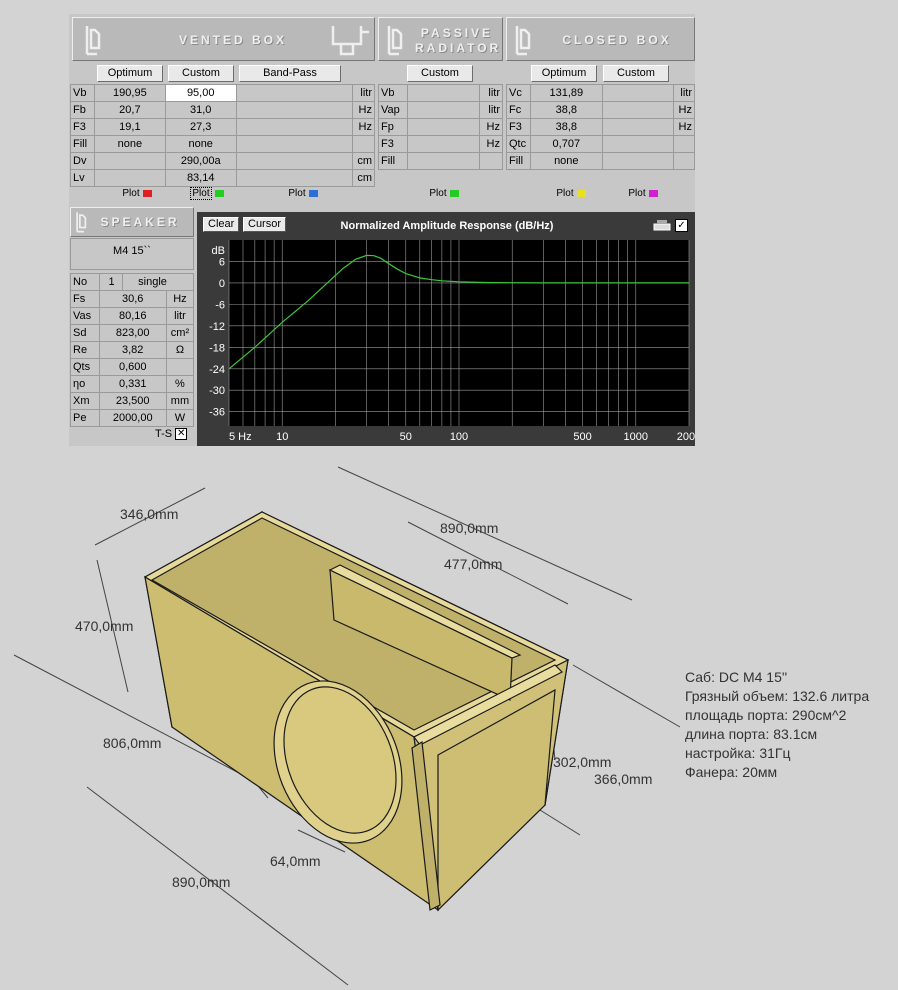  What do you see at coordinates (201, 882) in the screenshot?
I see `dim-890-bottom: 890,0mm` at bounding box center [201, 882].